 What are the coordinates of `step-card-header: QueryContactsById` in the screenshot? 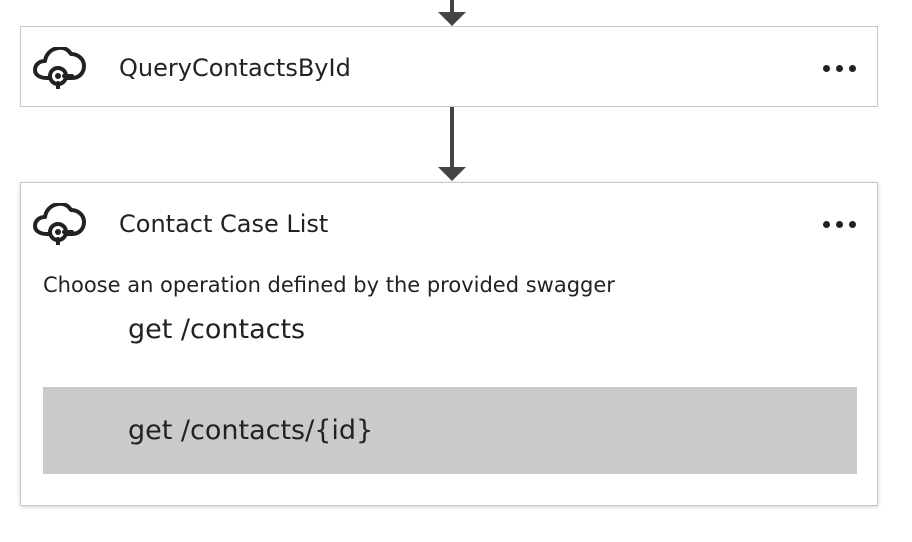 It's located at (449, 68).